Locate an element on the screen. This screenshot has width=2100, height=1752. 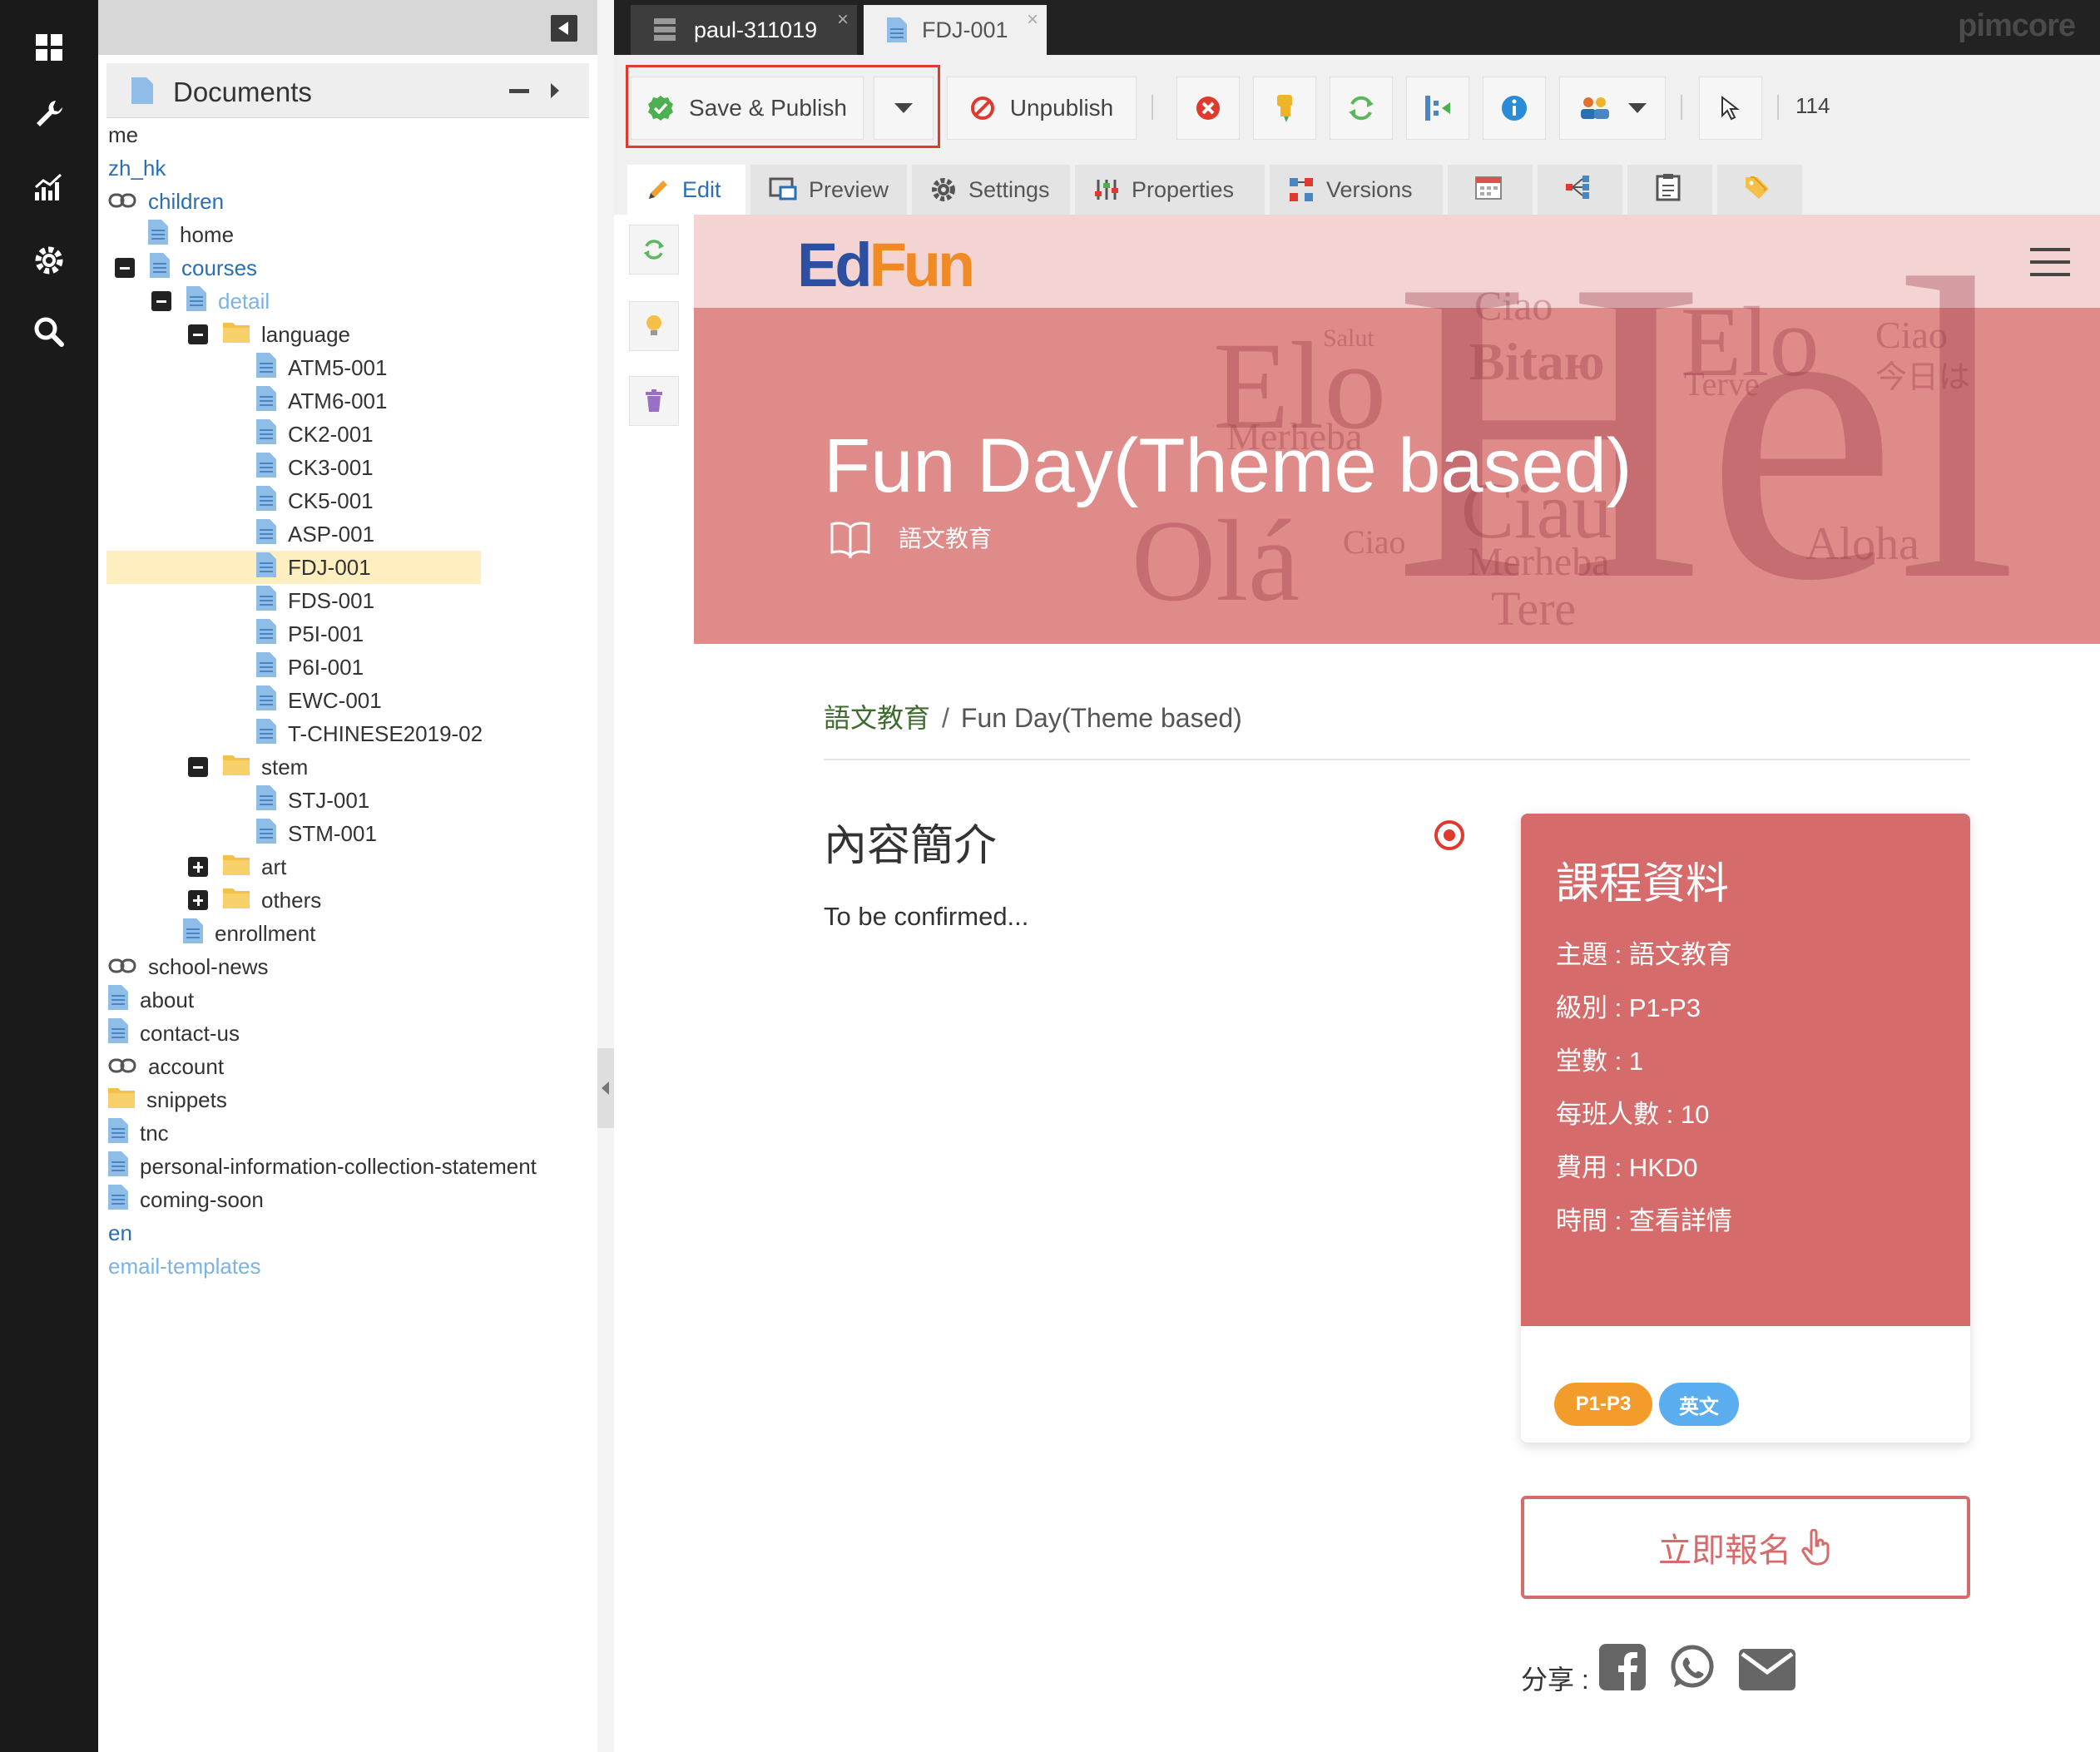
refresh-icon is located at coordinates (1361, 109).